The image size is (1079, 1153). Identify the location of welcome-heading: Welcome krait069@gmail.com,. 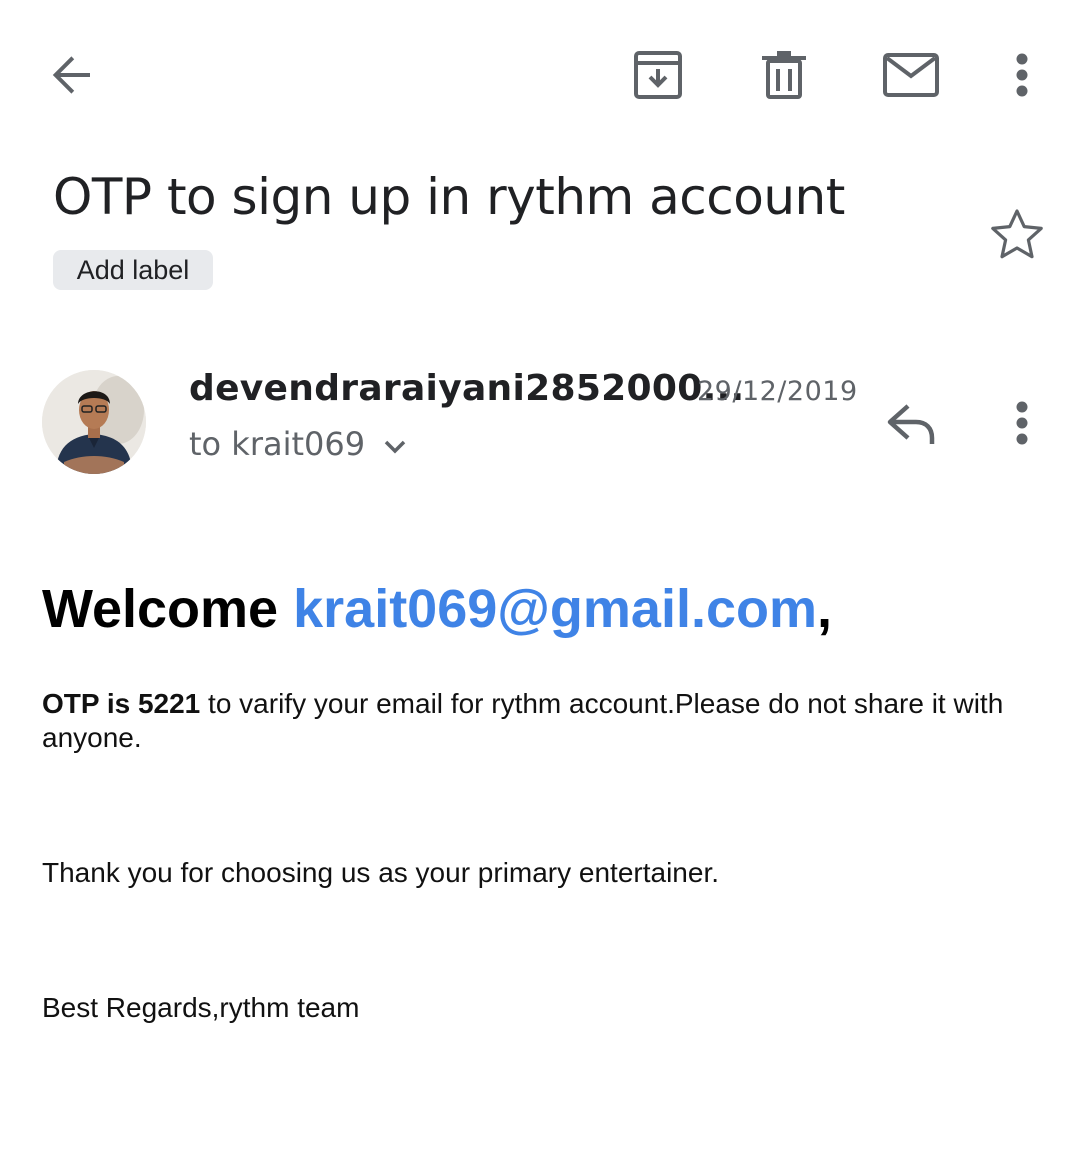
(437, 609).